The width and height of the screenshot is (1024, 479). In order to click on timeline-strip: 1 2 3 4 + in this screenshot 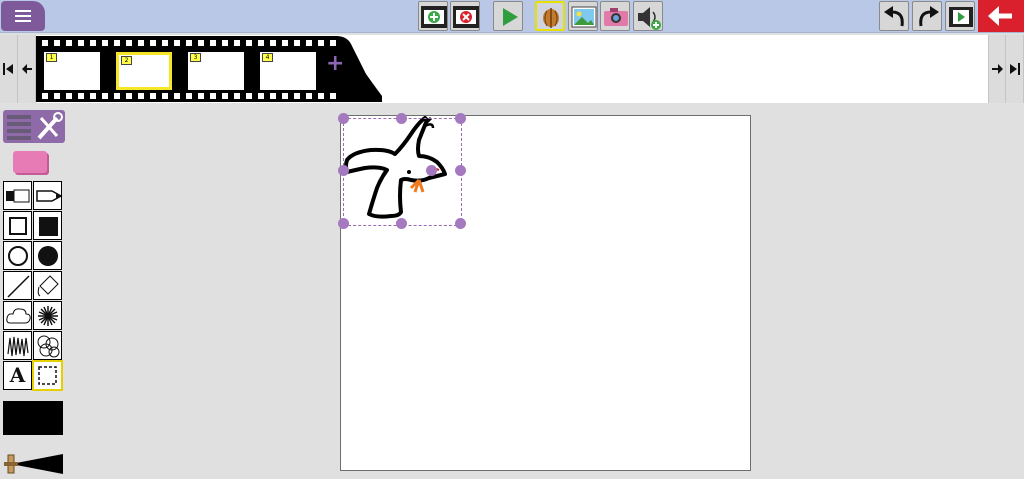, I will do `click(512, 69)`.